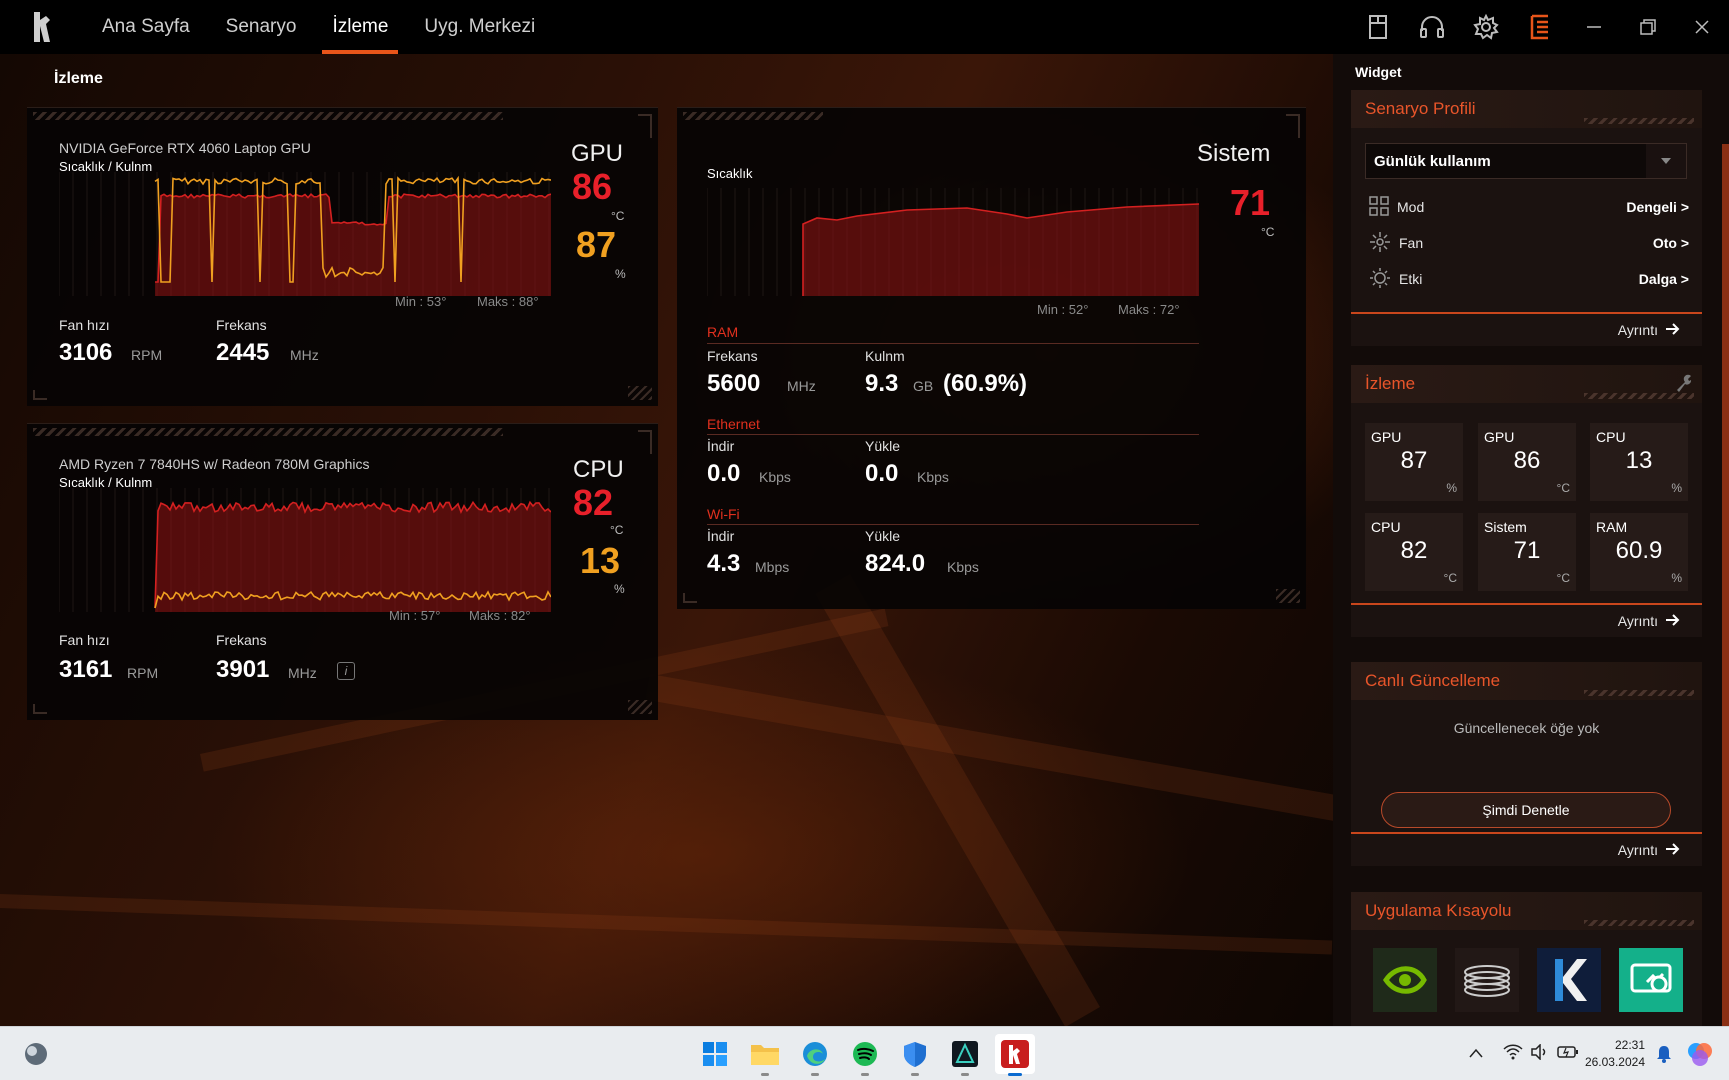 Image resolution: width=1729 pixels, height=1080 pixels. I want to click on settings-gear-icon, so click(1486, 27).